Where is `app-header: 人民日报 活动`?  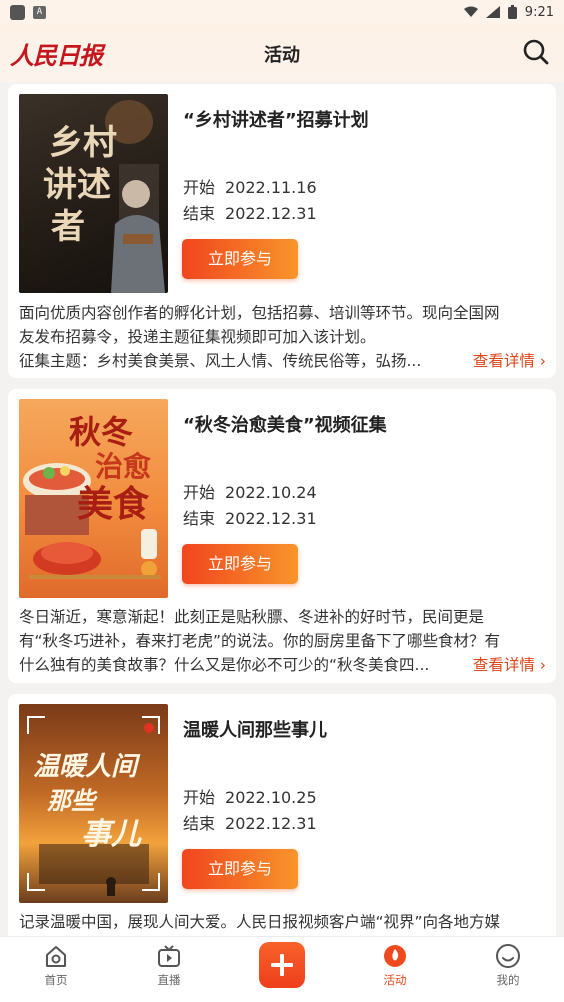
app-header: 人民日报 活动 is located at coordinates (282, 53).